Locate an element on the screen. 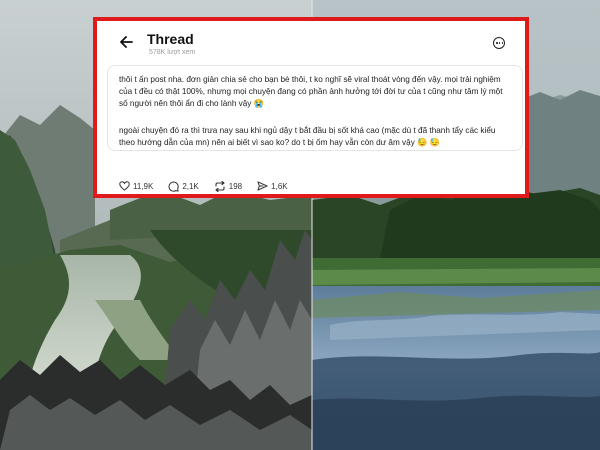 The height and width of the screenshot is (450, 600). page-title: Thread is located at coordinates (170, 39).